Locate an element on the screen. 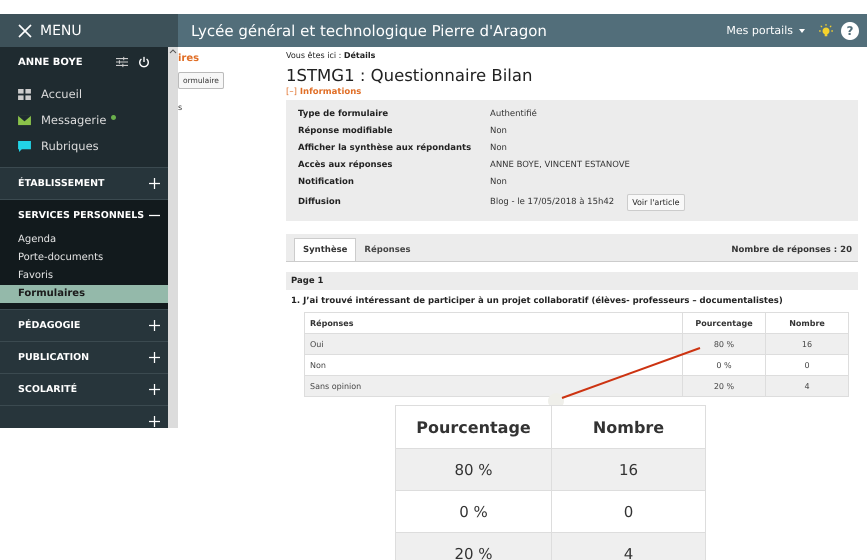  chat-icon is located at coordinates (24, 146).